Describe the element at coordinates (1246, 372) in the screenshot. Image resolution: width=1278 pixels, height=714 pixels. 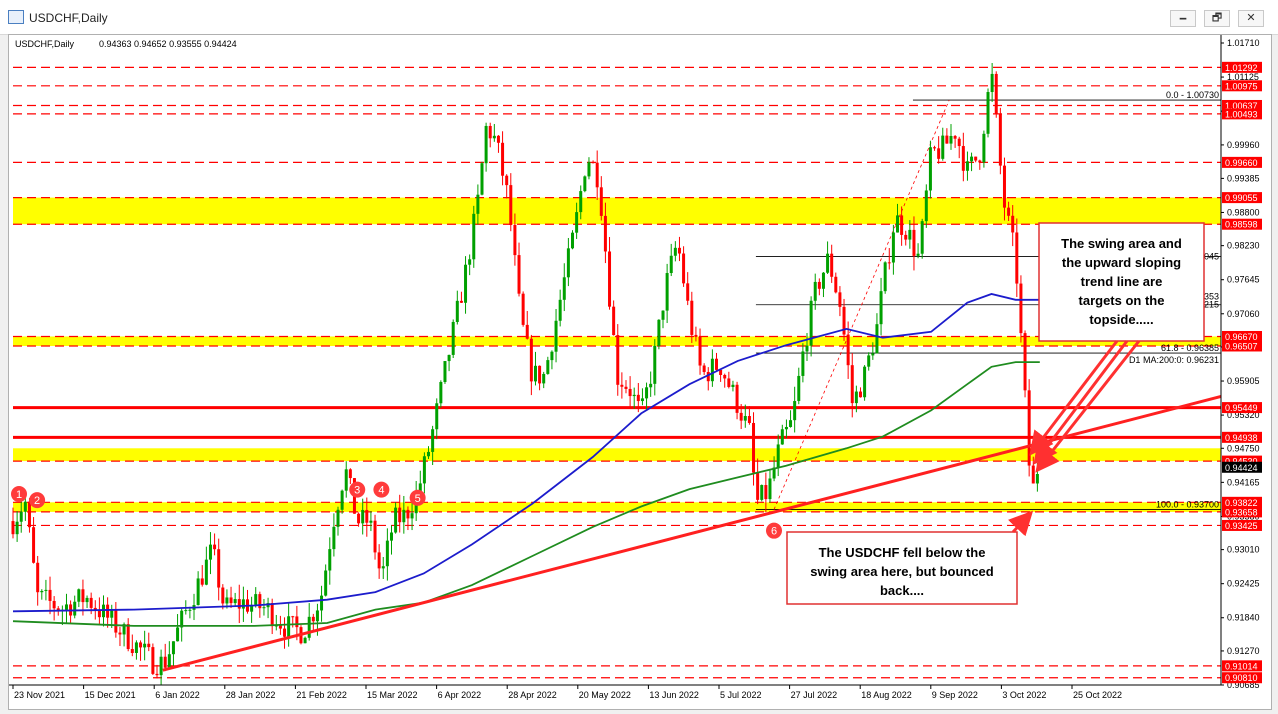
I see `price-axis-background` at that location.